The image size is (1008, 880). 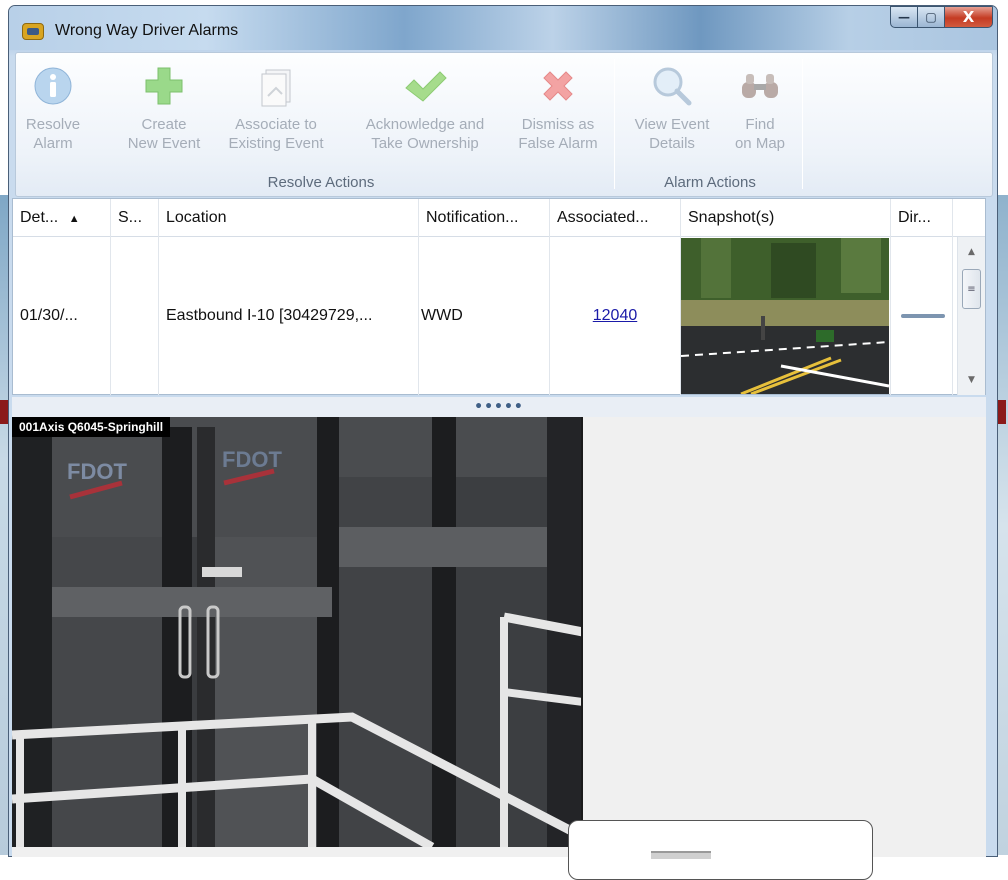 What do you see at coordinates (760, 124) in the screenshot?
I see `find-on-map-label-1: Find` at bounding box center [760, 124].